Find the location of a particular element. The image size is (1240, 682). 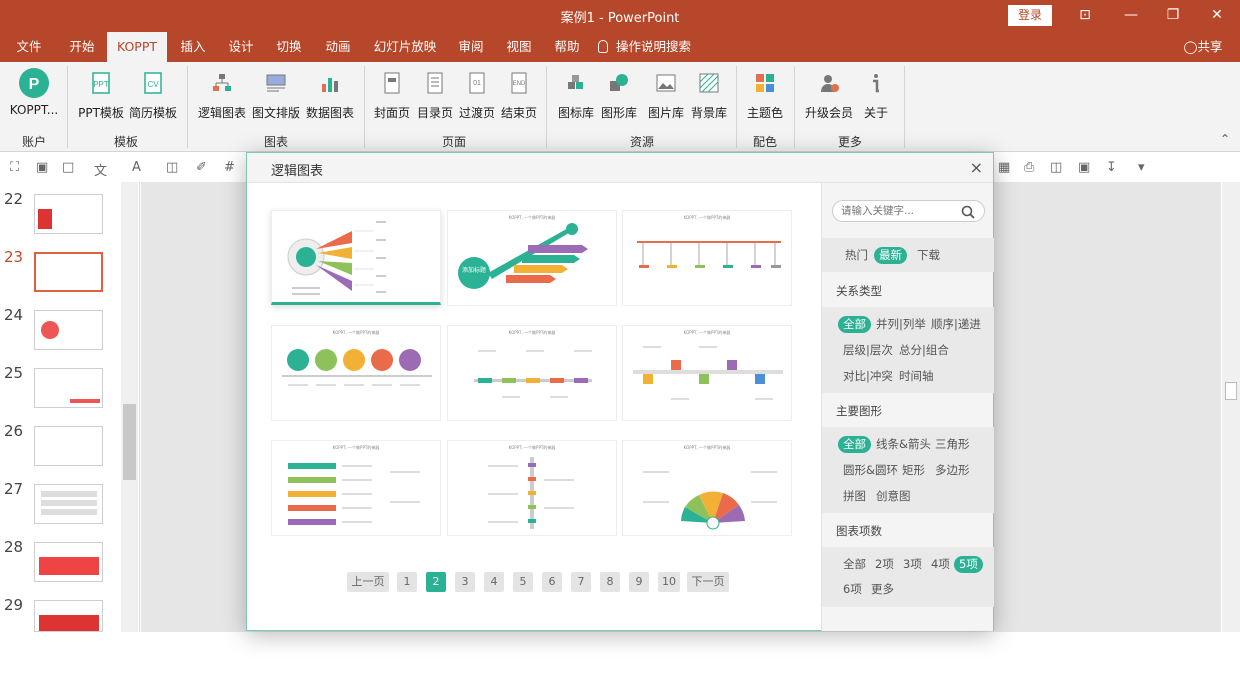

sort-hot: 热门 is located at coordinates (856, 255).